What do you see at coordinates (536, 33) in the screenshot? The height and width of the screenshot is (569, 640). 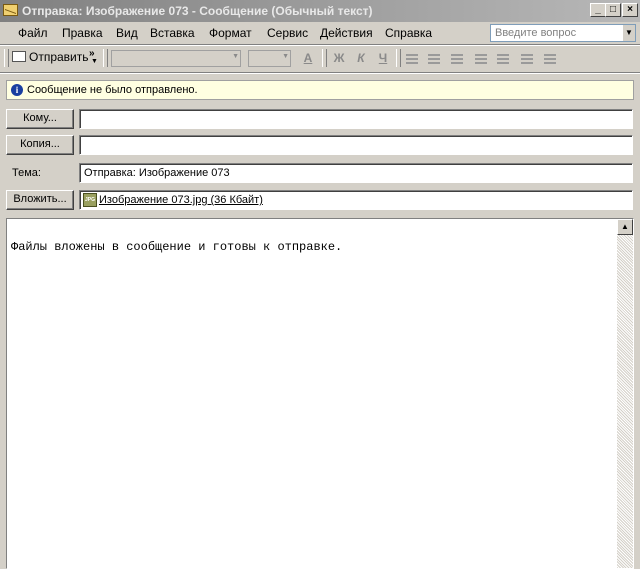 I see `ask-question-placeholder: Введите вопрос` at bounding box center [536, 33].